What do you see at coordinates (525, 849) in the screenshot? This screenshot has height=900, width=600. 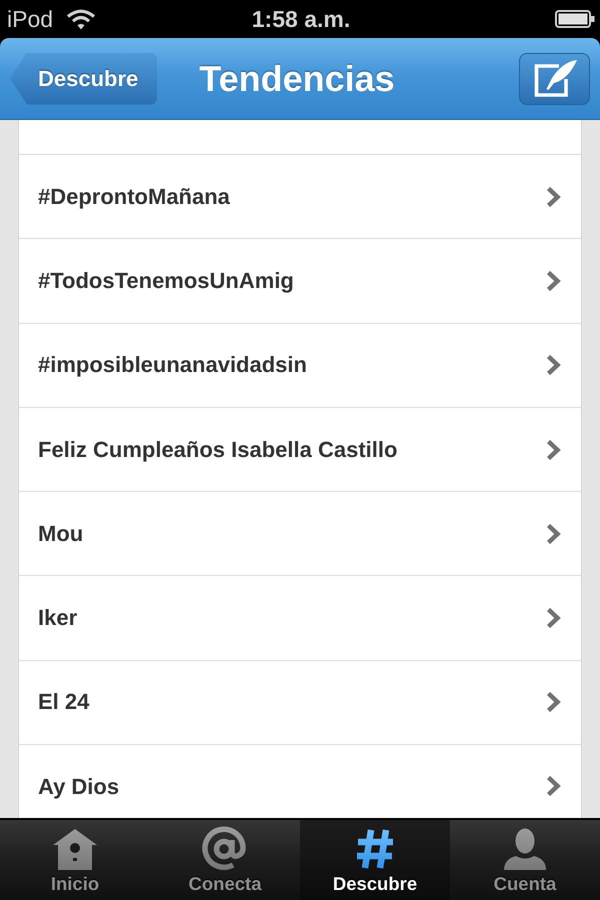 I see `person-icon` at bounding box center [525, 849].